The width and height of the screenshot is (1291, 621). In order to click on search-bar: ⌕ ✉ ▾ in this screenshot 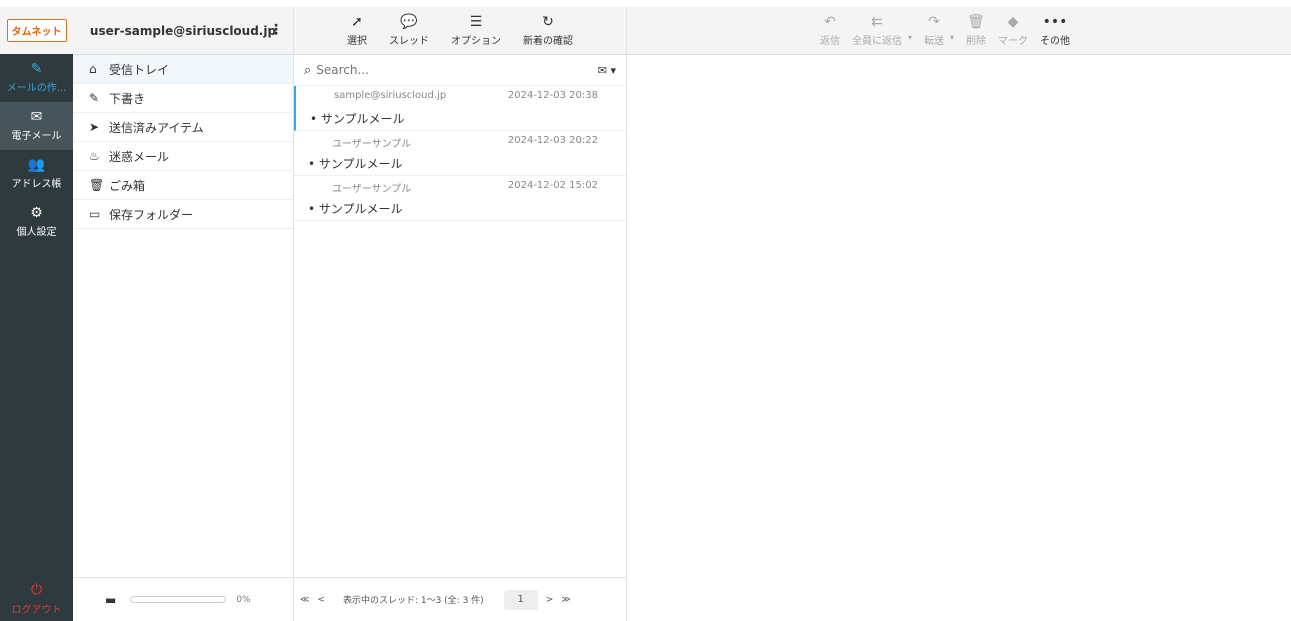, I will do `click(460, 70)`.